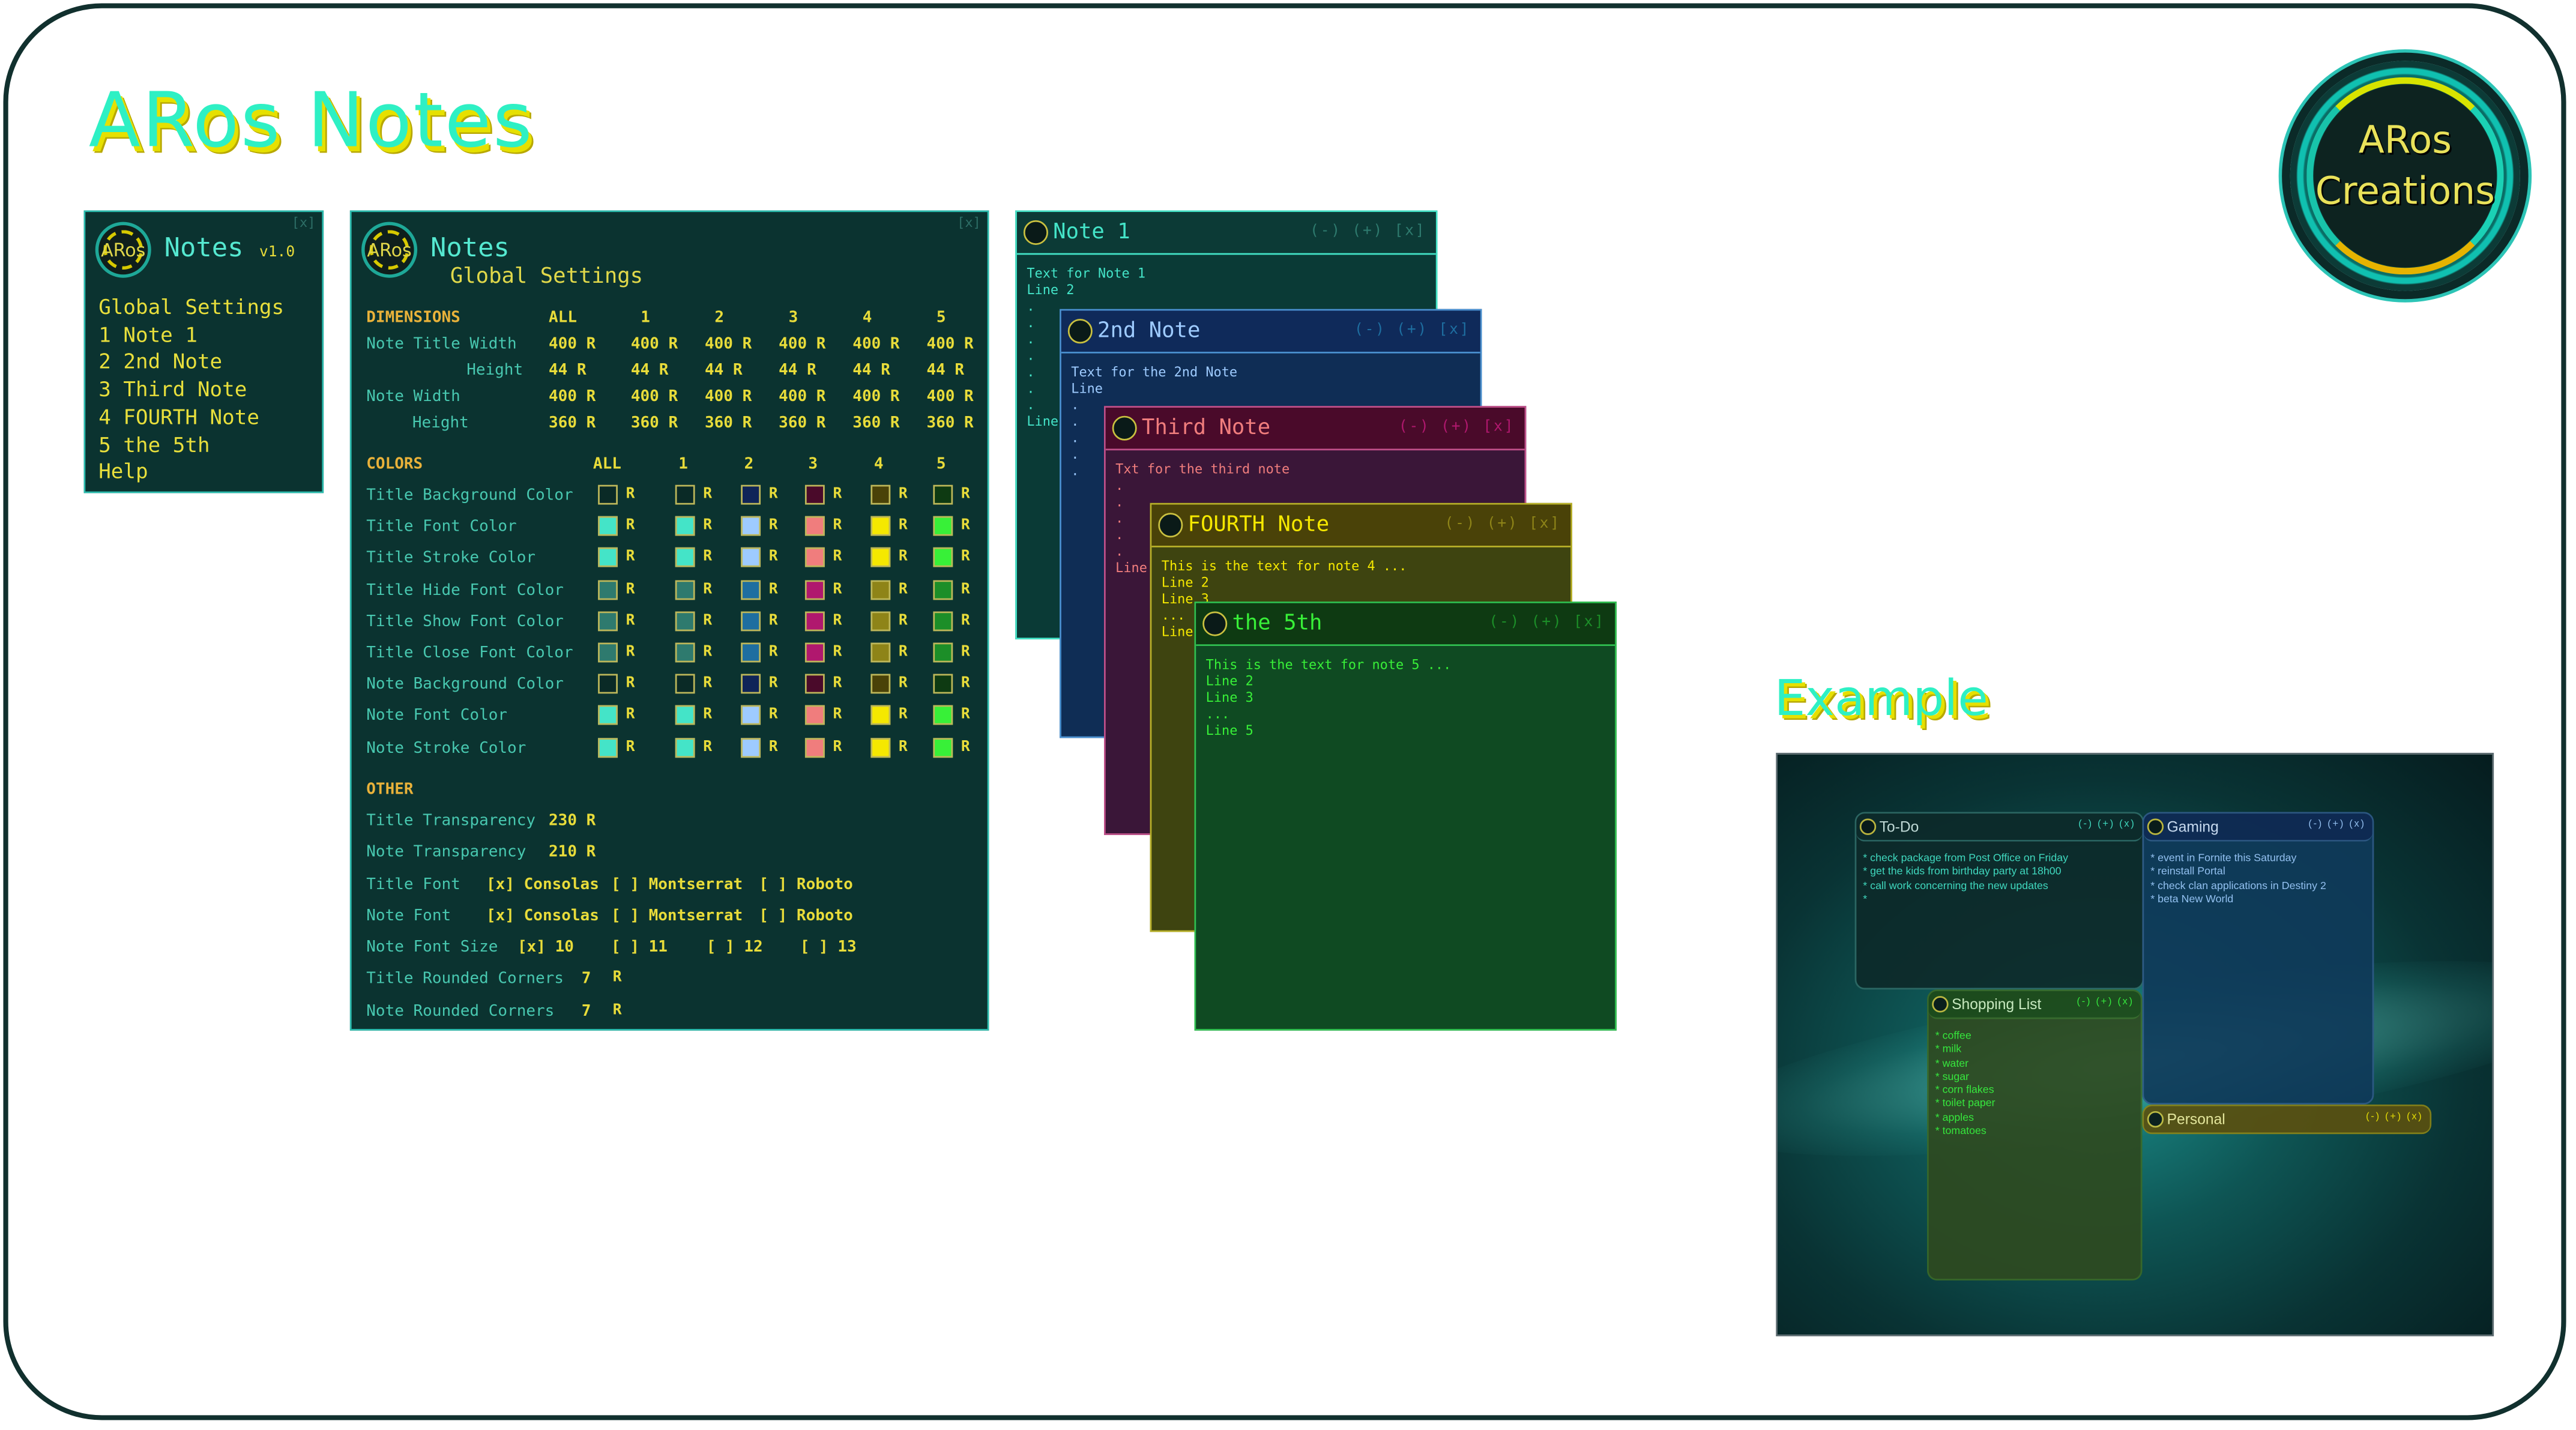 This screenshot has width=2576, height=1430. Describe the element at coordinates (2034, 1005) in the screenshot. I see `example-note-title-bar: Shopping List (-) (+) (x)` at that location.